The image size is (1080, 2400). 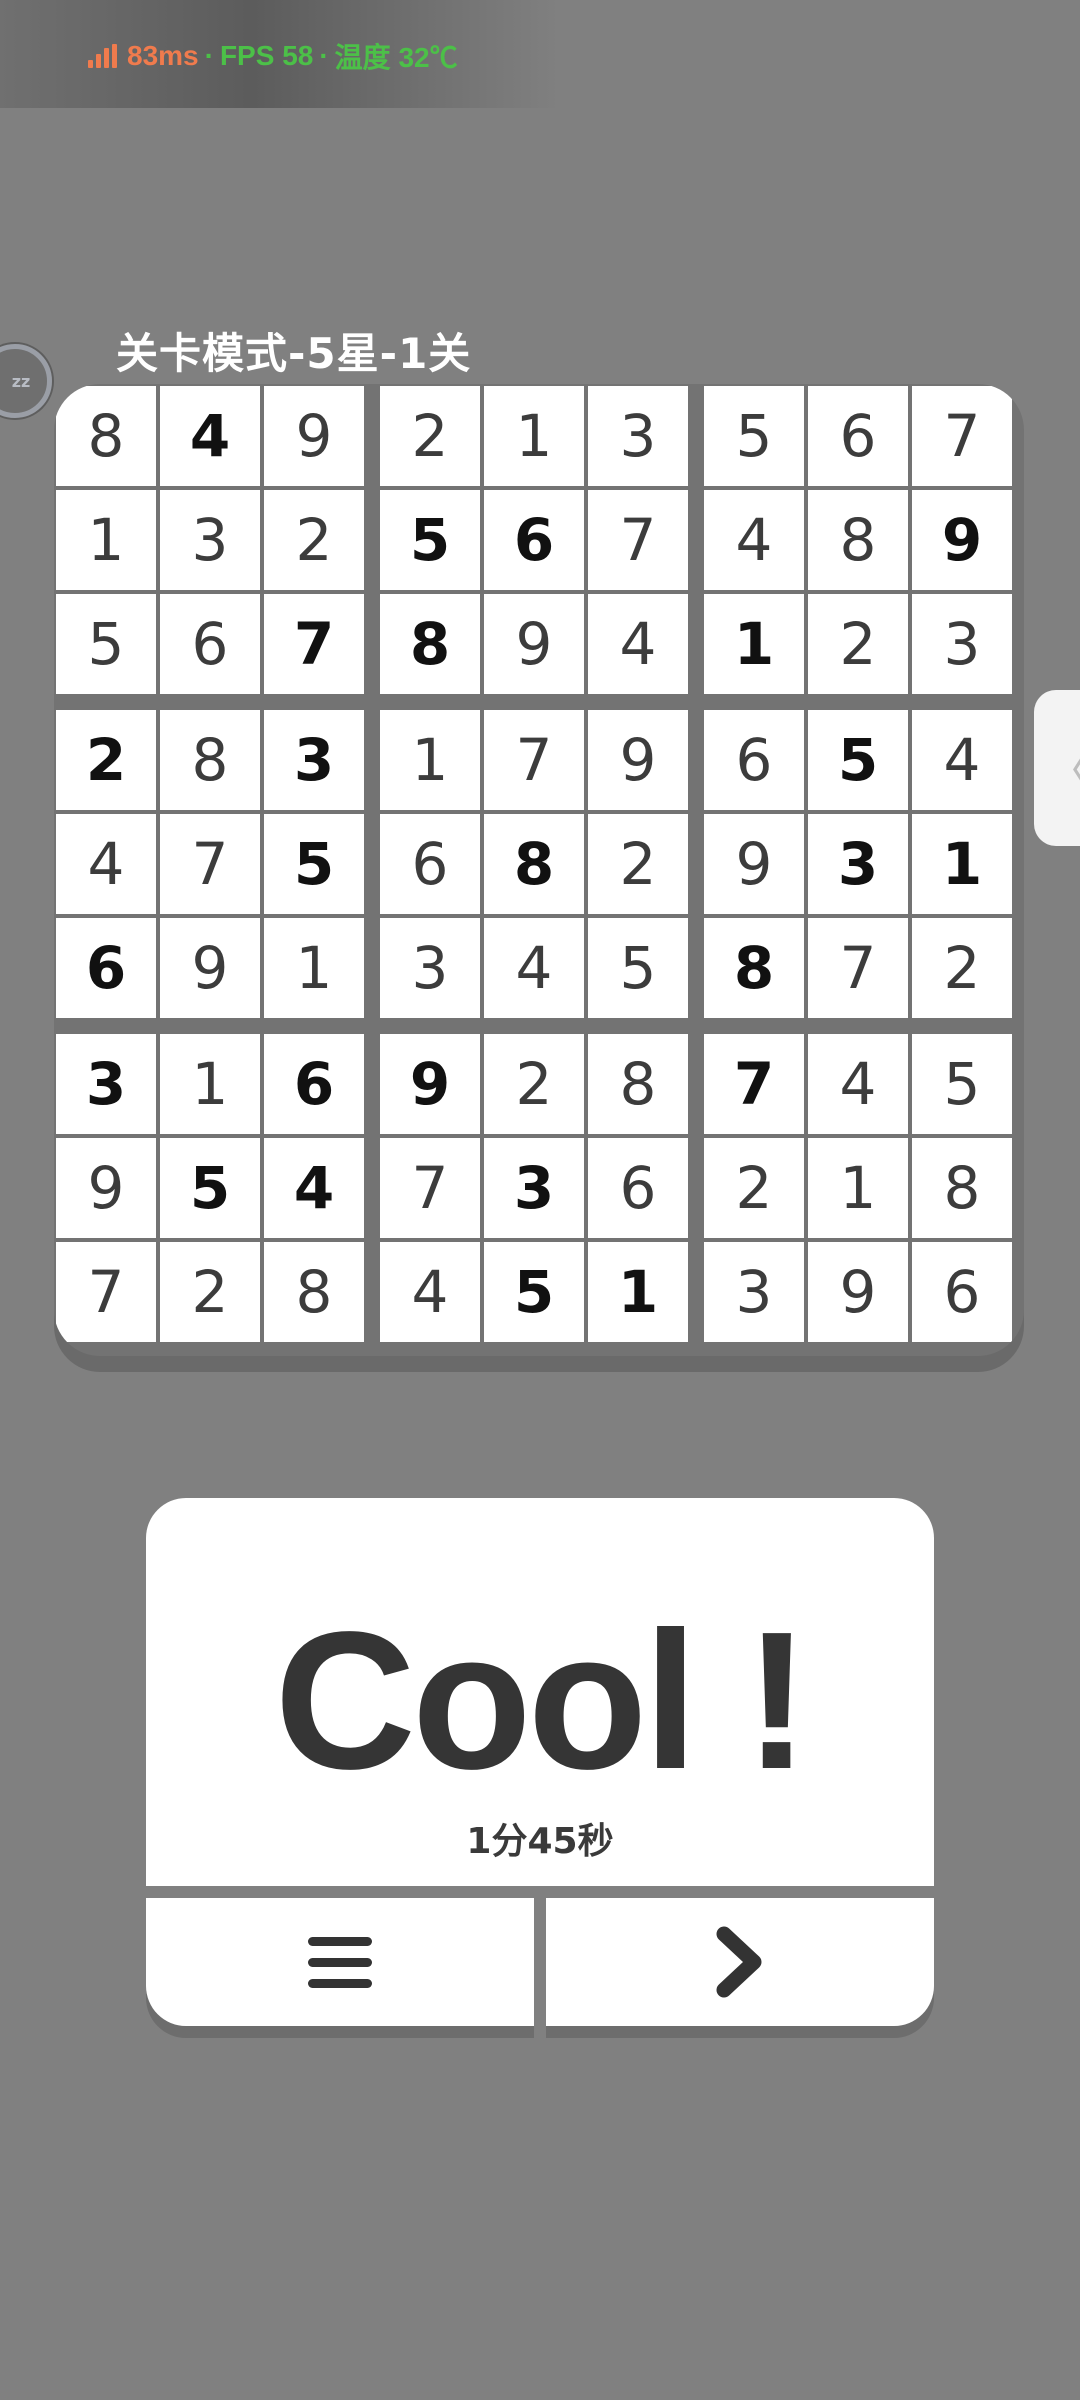 I want to click on next-level-button, so click(x=740, y=1962).